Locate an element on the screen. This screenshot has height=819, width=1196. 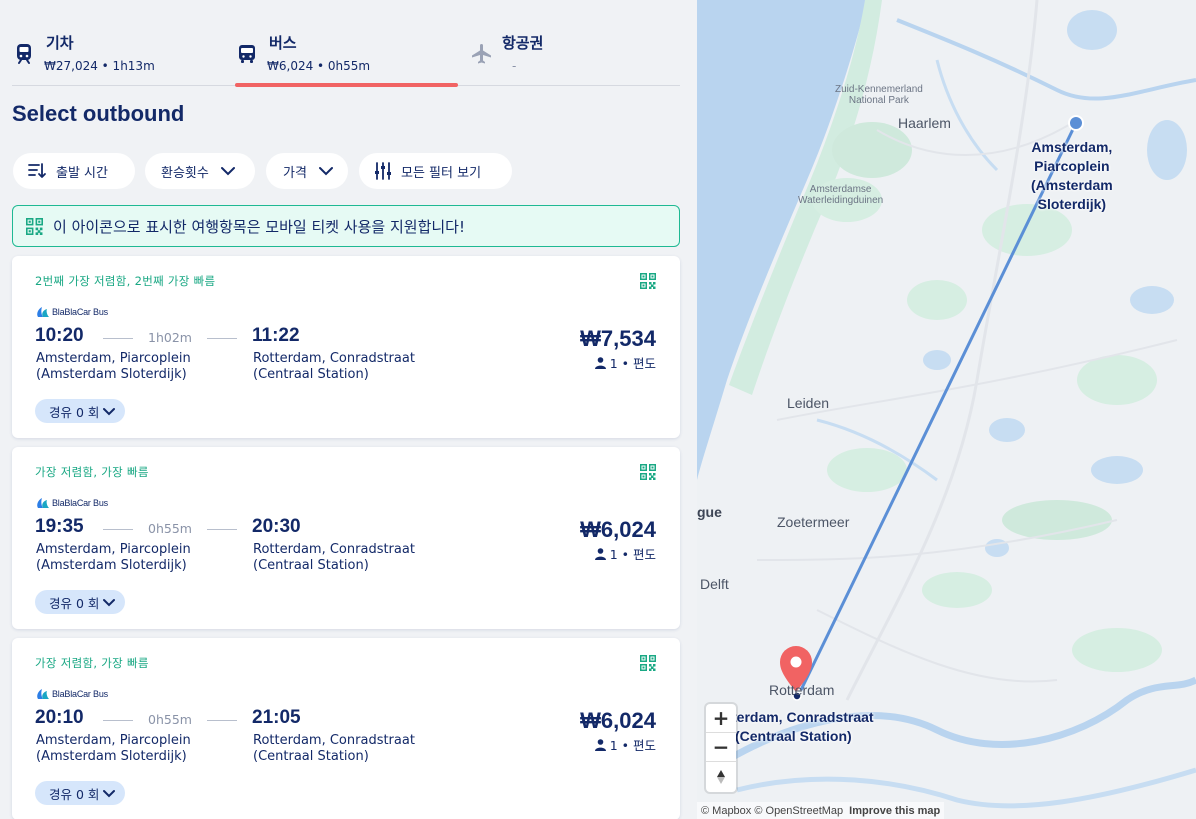
origin-station-label-line: (Amsterdam is located at coordinates (1072, 185).